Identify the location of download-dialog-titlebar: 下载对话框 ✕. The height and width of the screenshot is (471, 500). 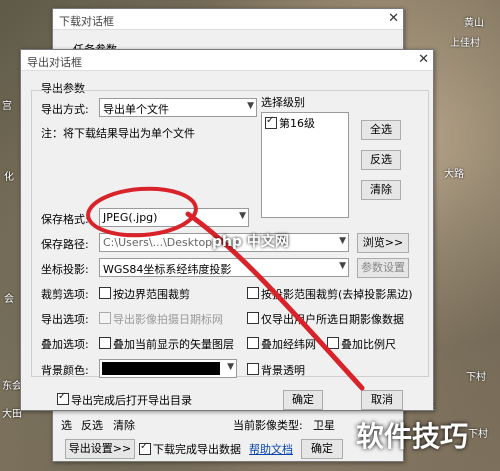
(228, 19).